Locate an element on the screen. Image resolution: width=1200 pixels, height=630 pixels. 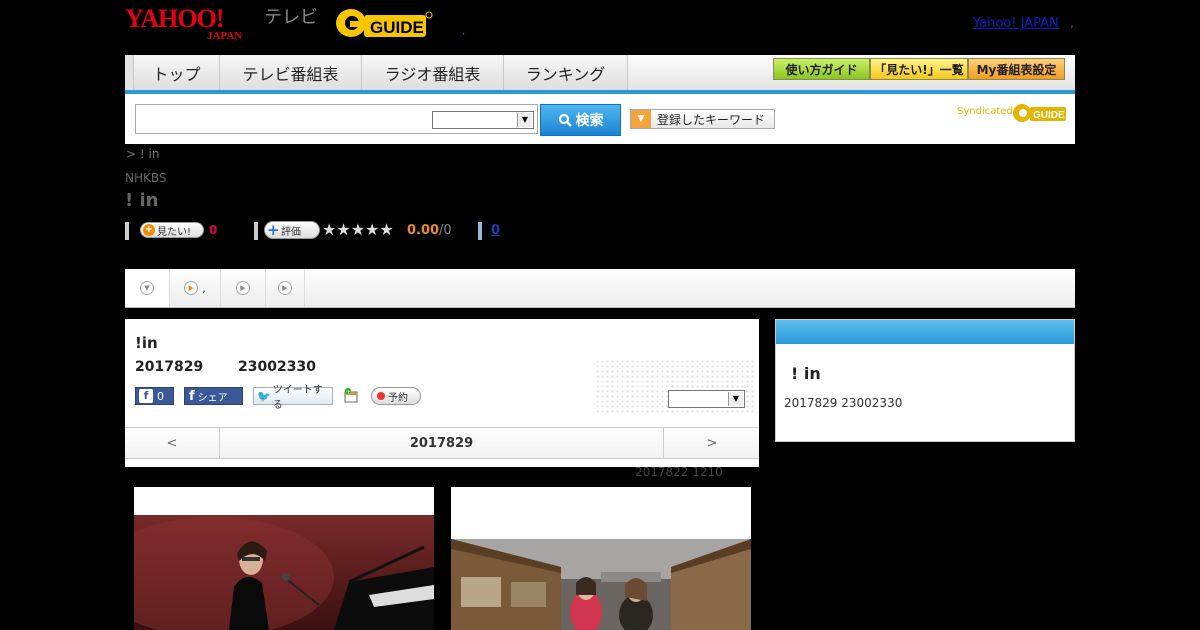
episode-date: 2017829 is located at coordinates (169, 367).